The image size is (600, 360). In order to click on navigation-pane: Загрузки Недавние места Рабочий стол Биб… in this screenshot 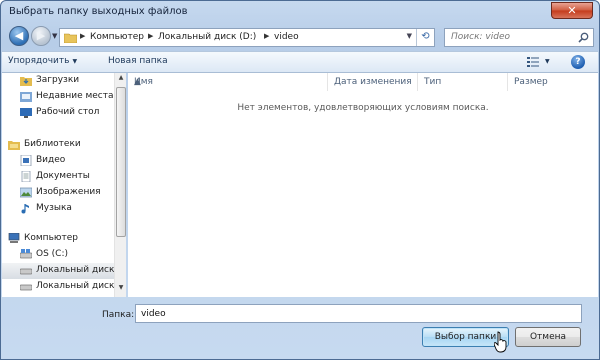, I will do `click(64, 185)`.